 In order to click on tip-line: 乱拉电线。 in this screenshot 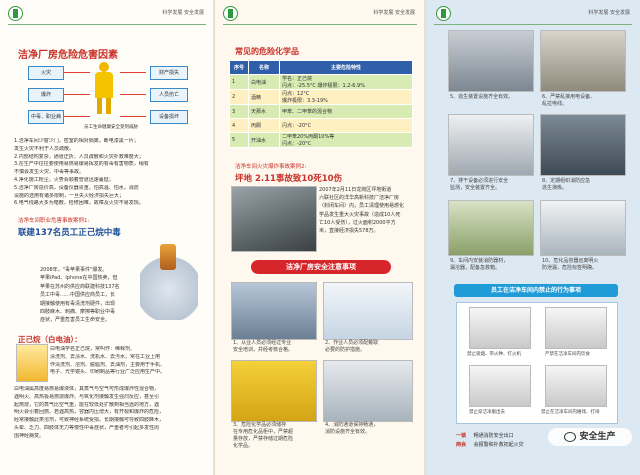, I will do `click(555, 104)`.